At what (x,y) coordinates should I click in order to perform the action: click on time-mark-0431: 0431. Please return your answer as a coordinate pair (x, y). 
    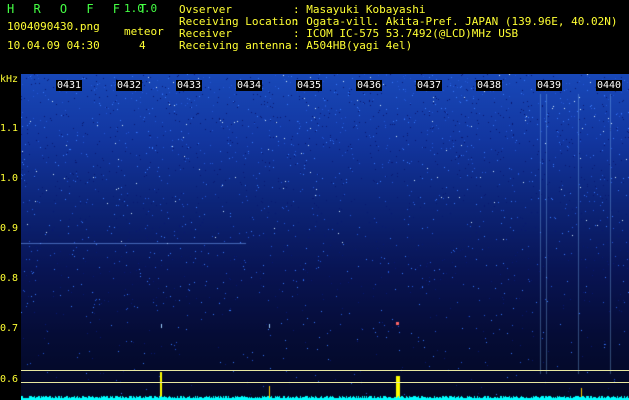
    Looking at the image, I should click on (69, 85).